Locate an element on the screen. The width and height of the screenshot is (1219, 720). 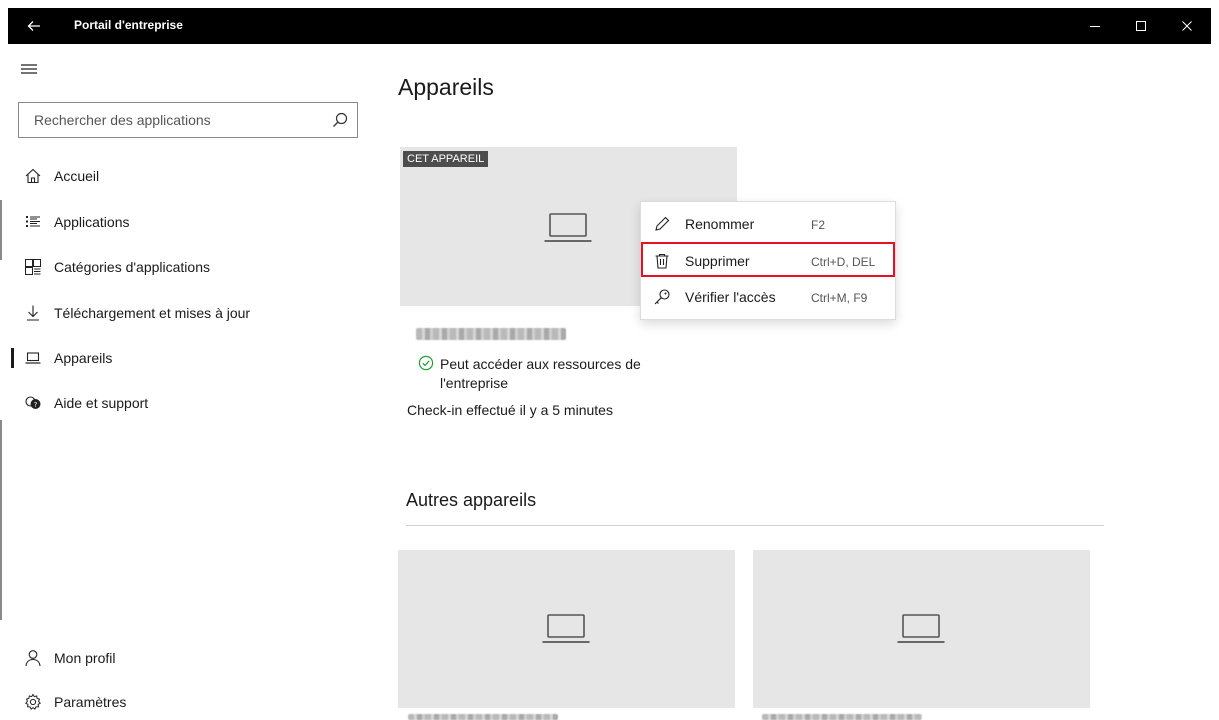
sidebar-item-profile: Mon profil is located at coordinates (190, 658).